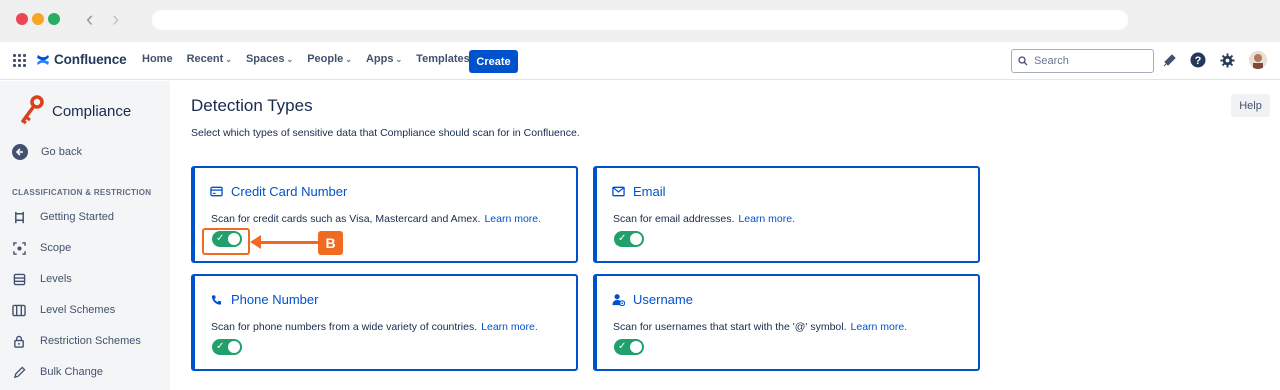 This screenshot has height=390, width=1280. I want to click on card-title: Credit Card Number, so click(289, 191).